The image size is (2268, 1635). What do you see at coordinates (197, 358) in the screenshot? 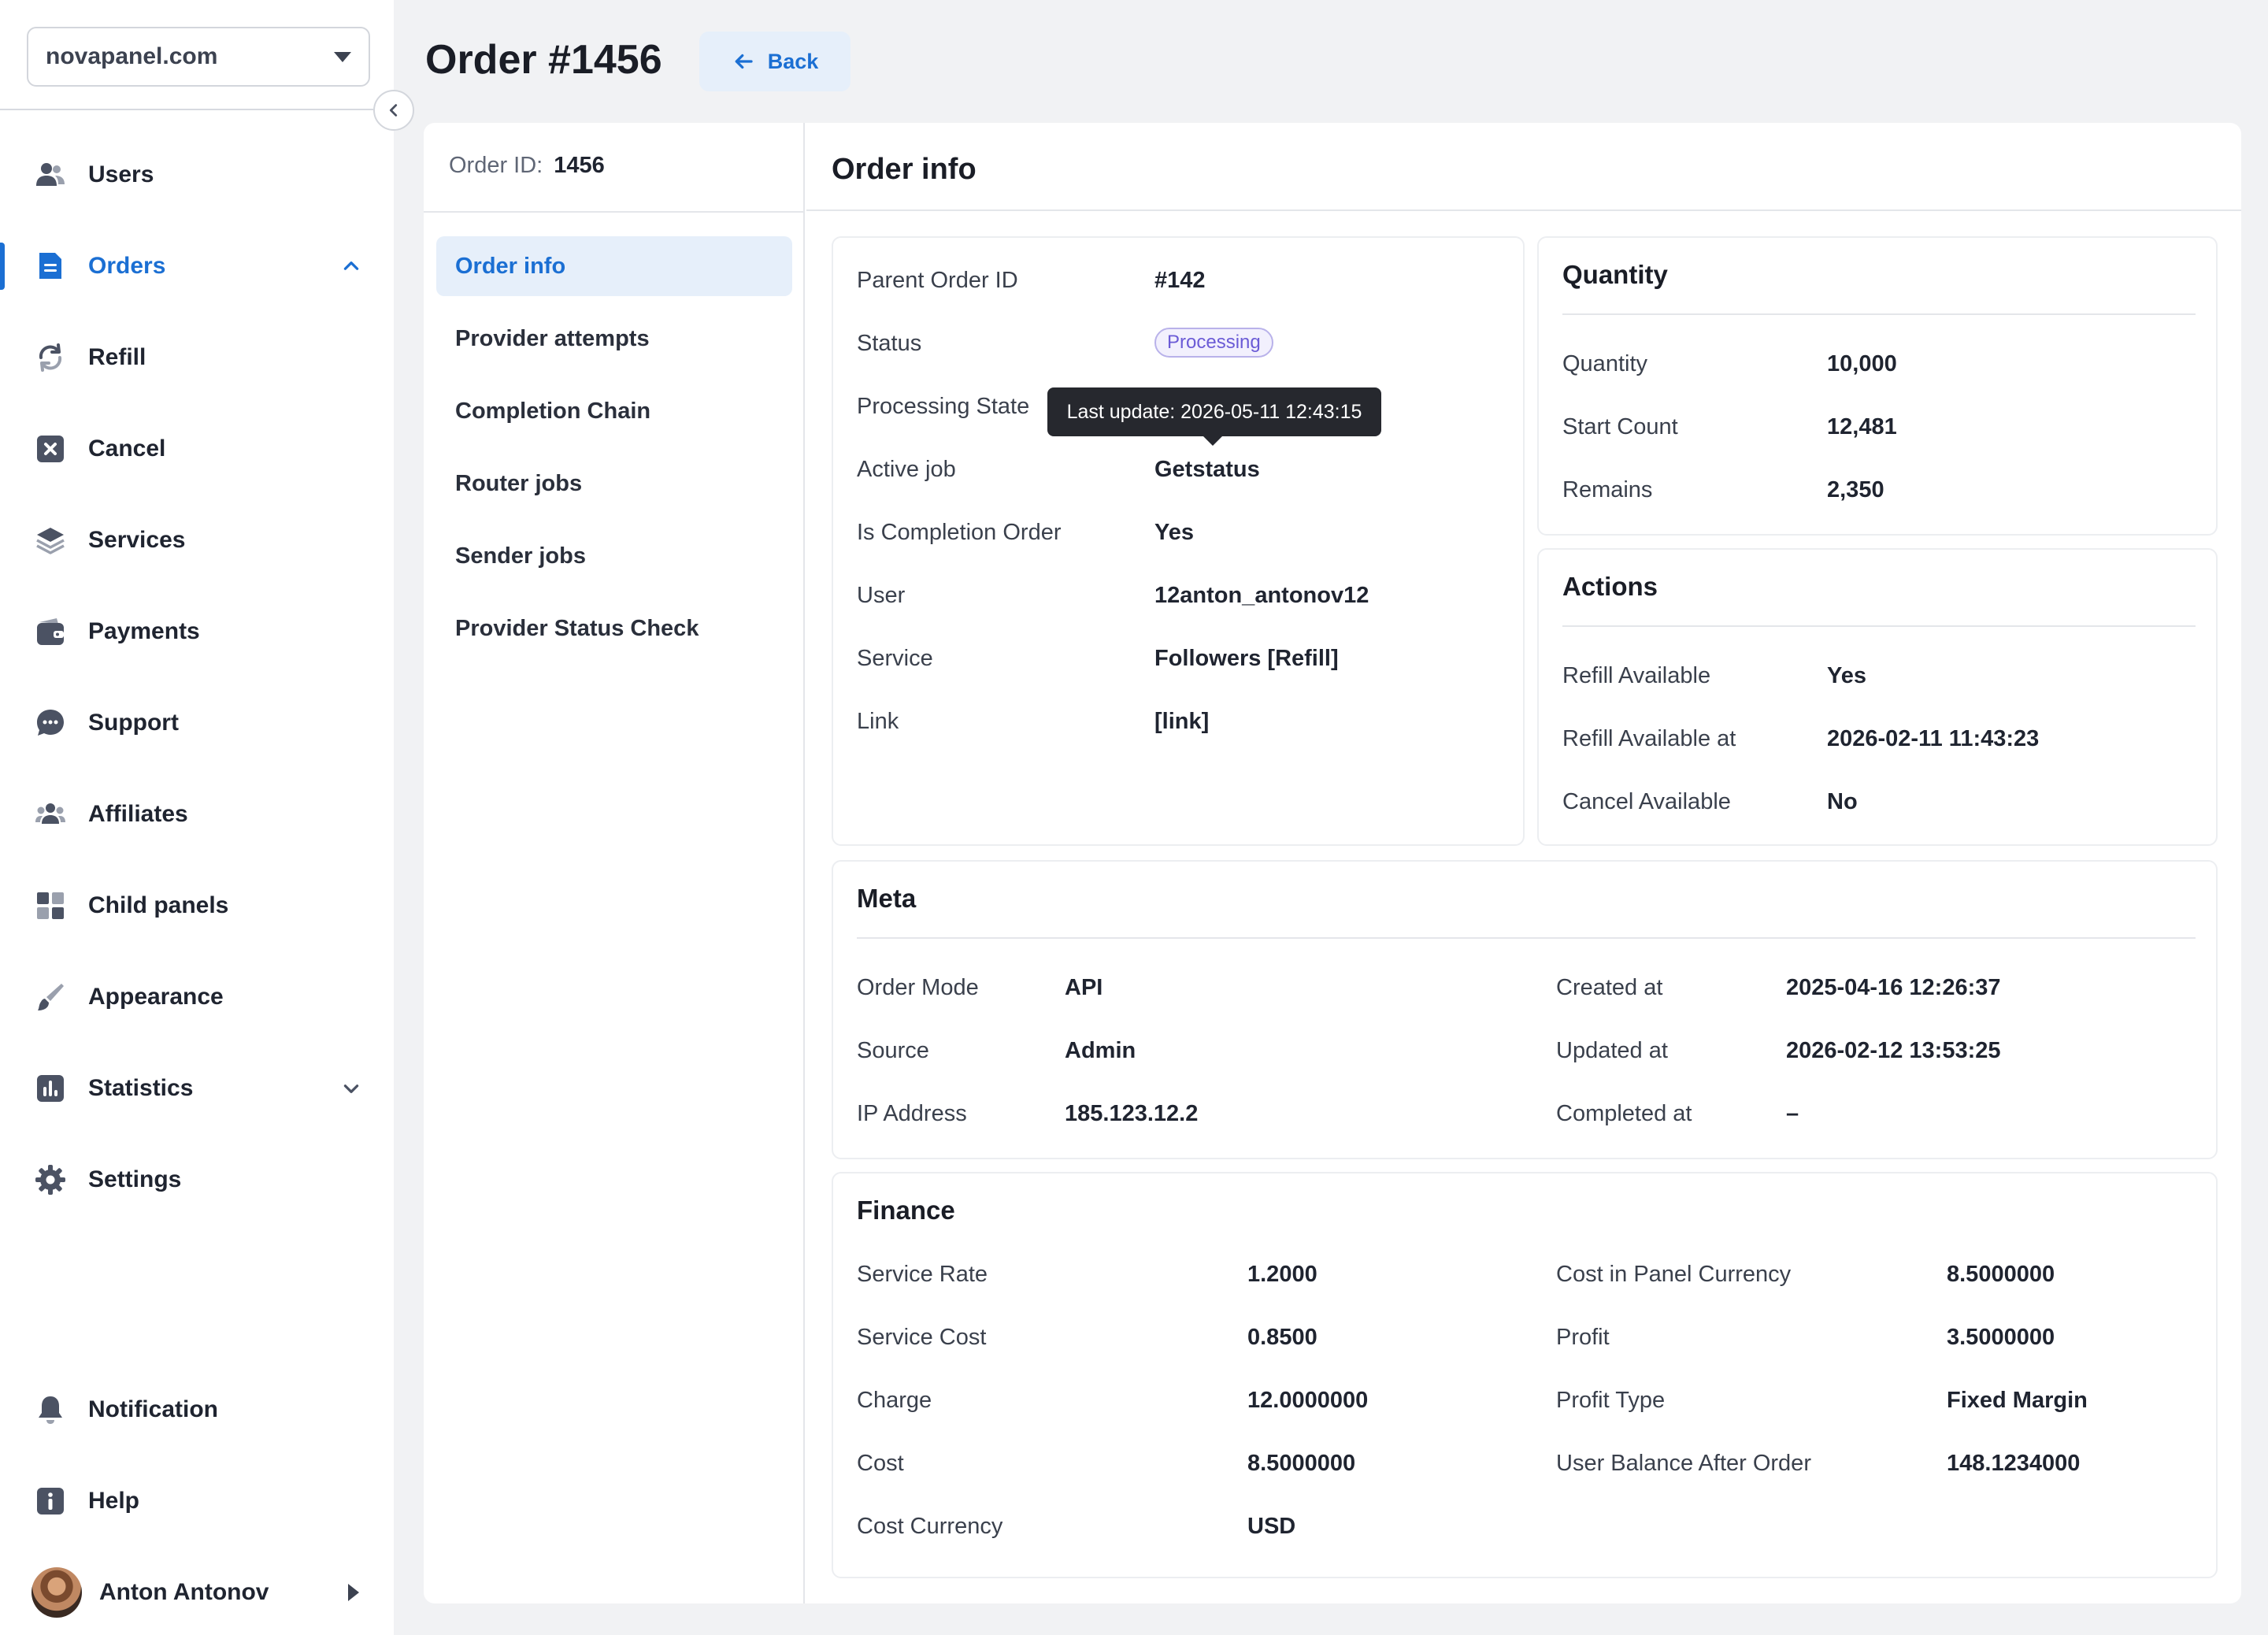
I see `sidebar-item-refill: Refill` at bounding box center [197, 358].